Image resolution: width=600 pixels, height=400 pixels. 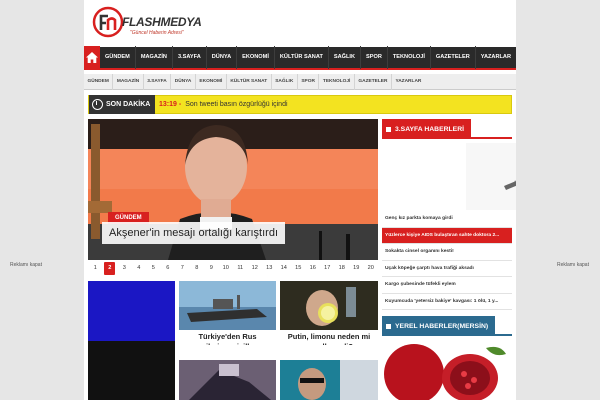 What do you see at coordinates (236, 104) in the screenshot?
I see `ticker-headline-link: Son tweeti basın özgürlüğü içindi` at bounding box center [236, 104].